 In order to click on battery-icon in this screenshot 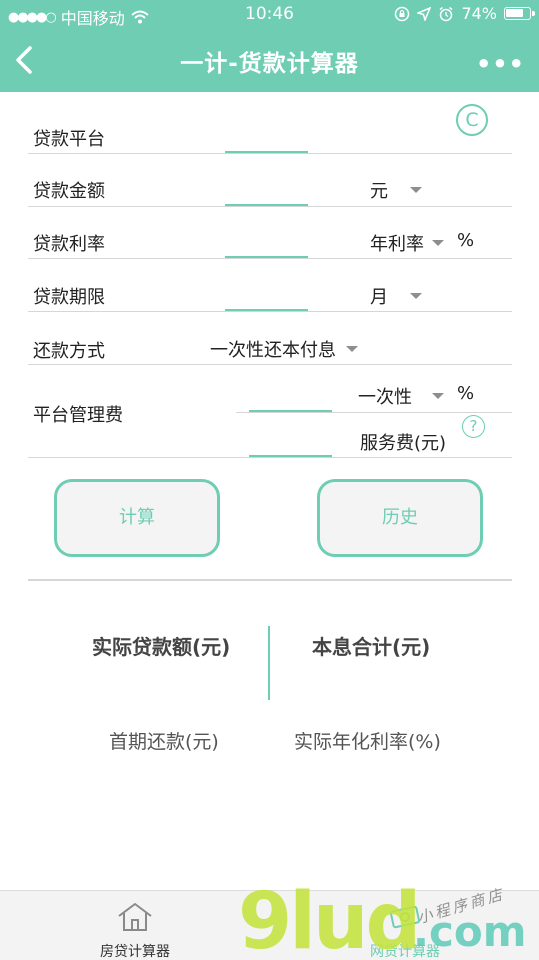, I will do `click(519, 13)`.